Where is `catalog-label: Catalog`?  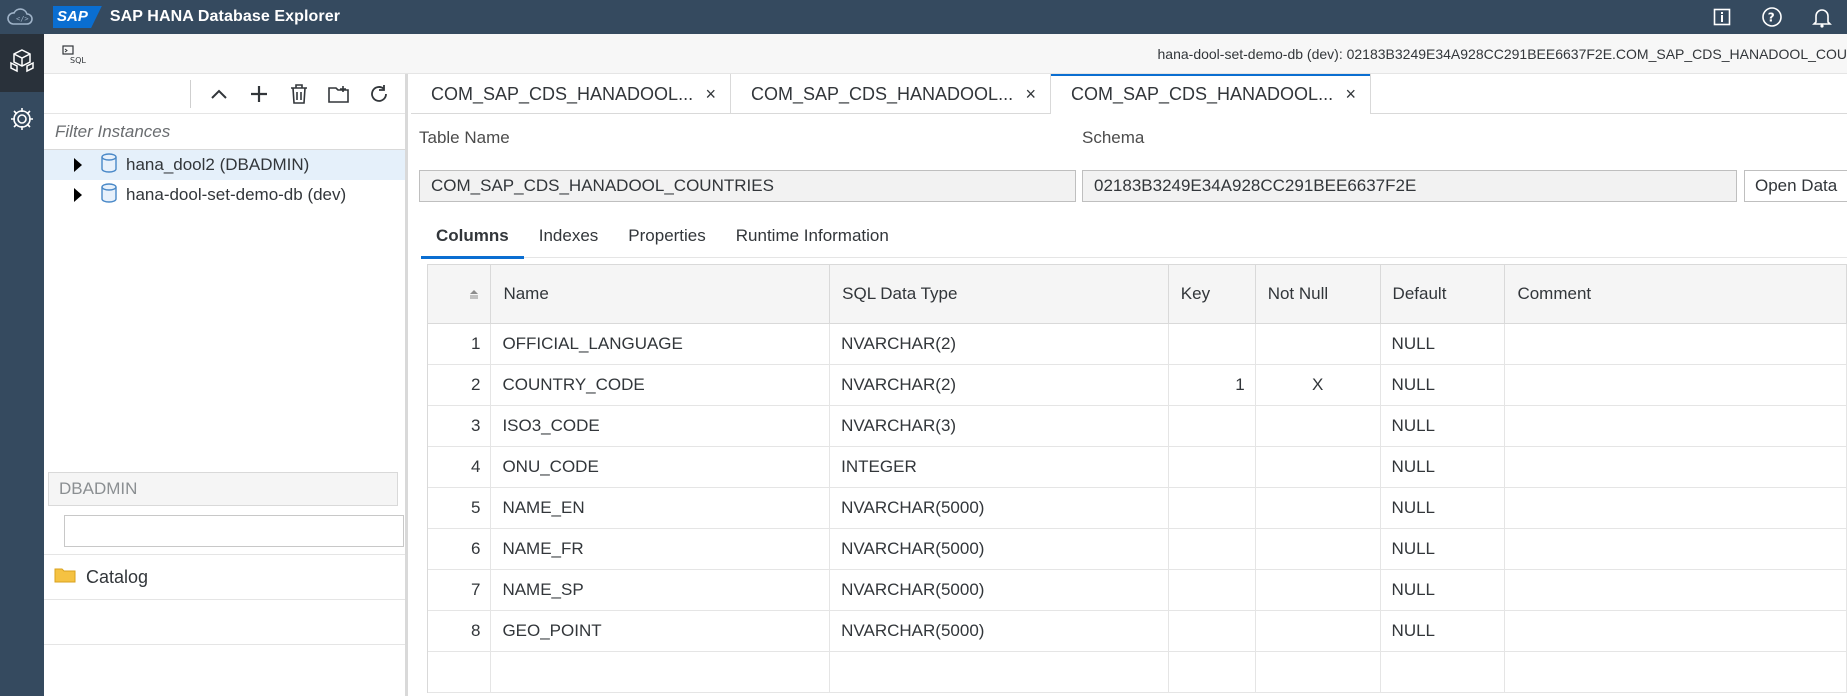
catalog-label: Catalog is located at coordinates (117, 576).